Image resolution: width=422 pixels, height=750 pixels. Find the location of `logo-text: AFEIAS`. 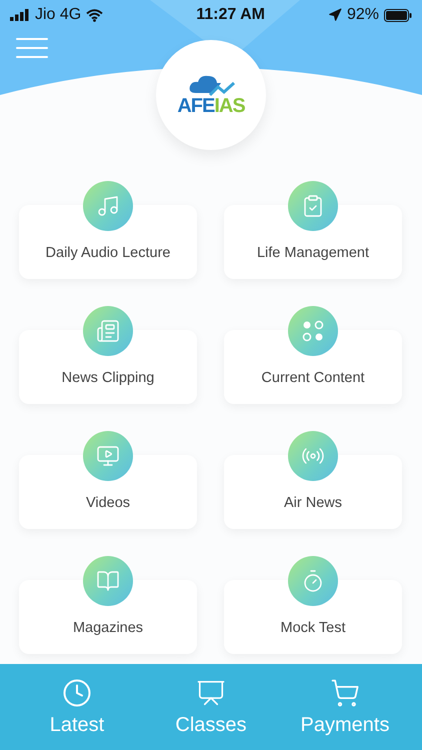

logo-text: AFEIAS is located at coordinates (211, 106).